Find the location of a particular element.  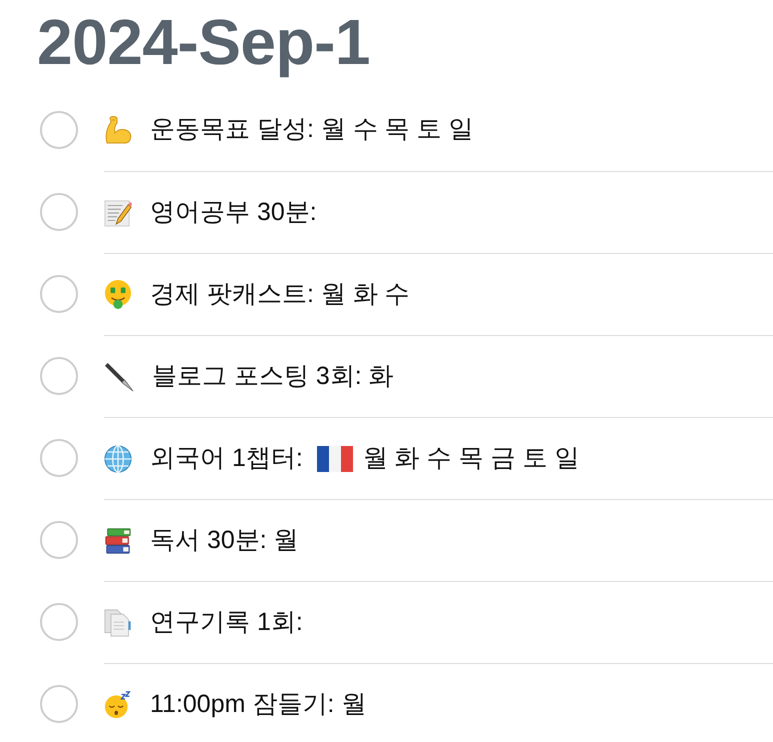

task-label: 독서 30분: 월 is located at coordinates (224, 540).